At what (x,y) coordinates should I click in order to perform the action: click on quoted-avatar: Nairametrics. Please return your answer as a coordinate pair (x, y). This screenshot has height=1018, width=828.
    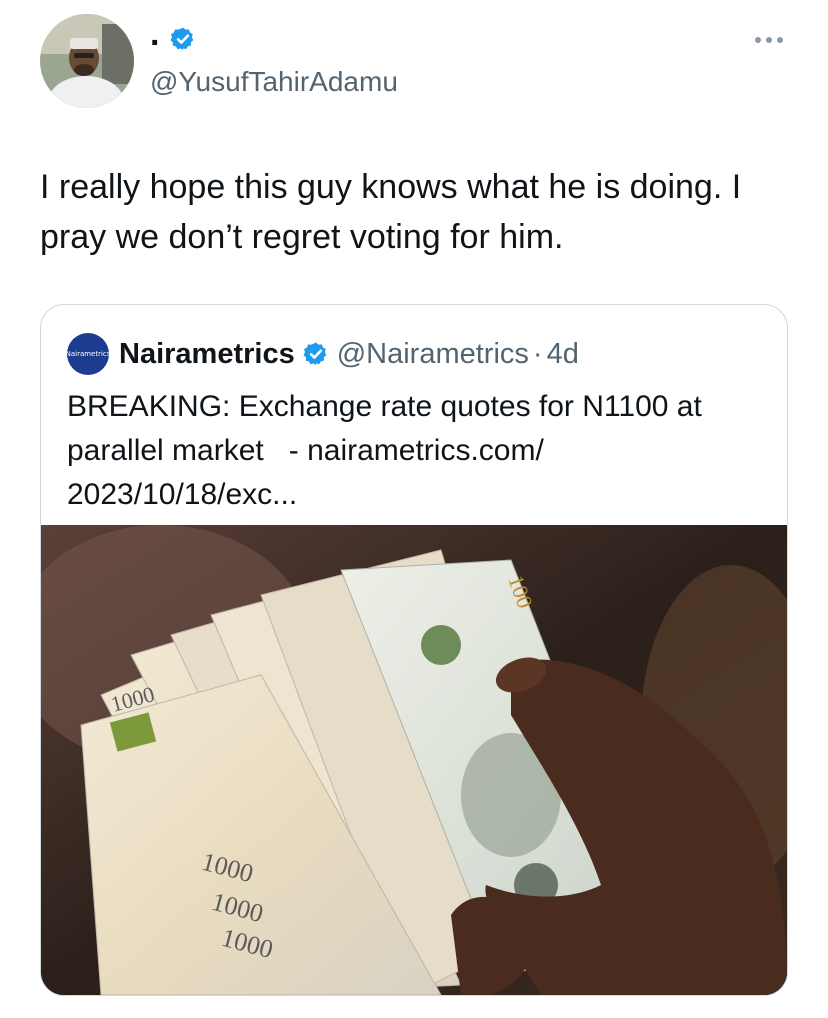
    Looking at the image, I should click on (88, 354).